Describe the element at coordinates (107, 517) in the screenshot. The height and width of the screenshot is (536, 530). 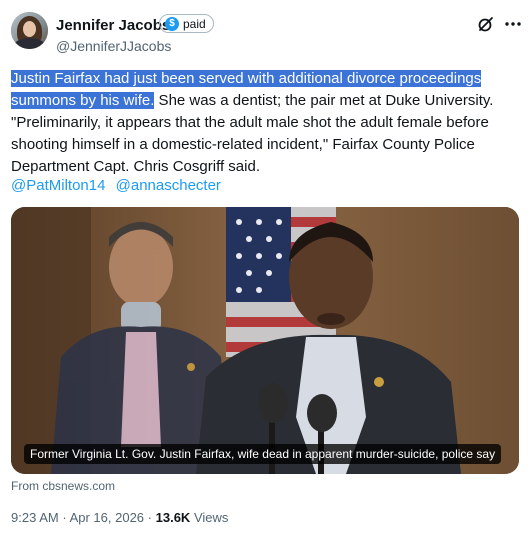
I see `post-date: Apr 16, 2026` at that location.